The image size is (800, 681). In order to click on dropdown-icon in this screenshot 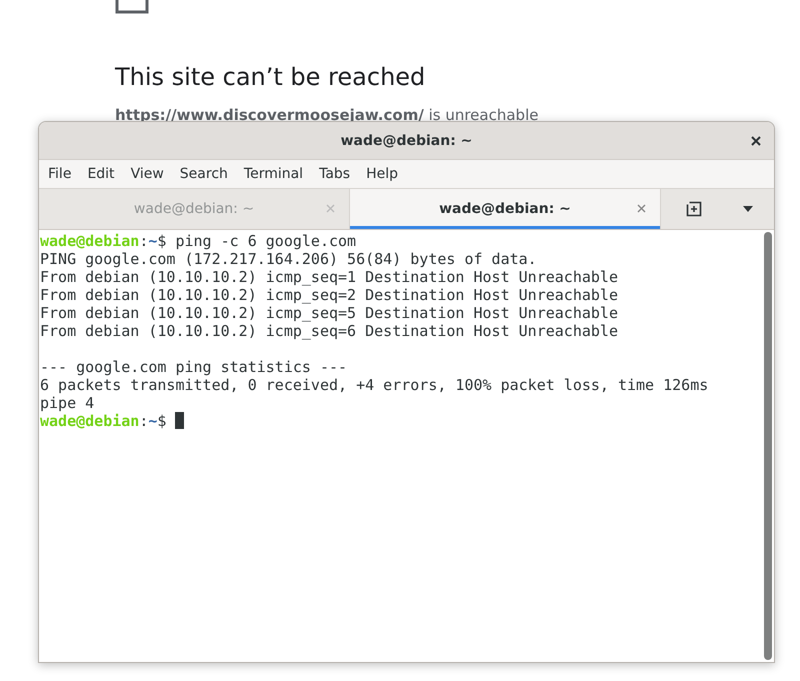, I will do `click(748, 209)`.